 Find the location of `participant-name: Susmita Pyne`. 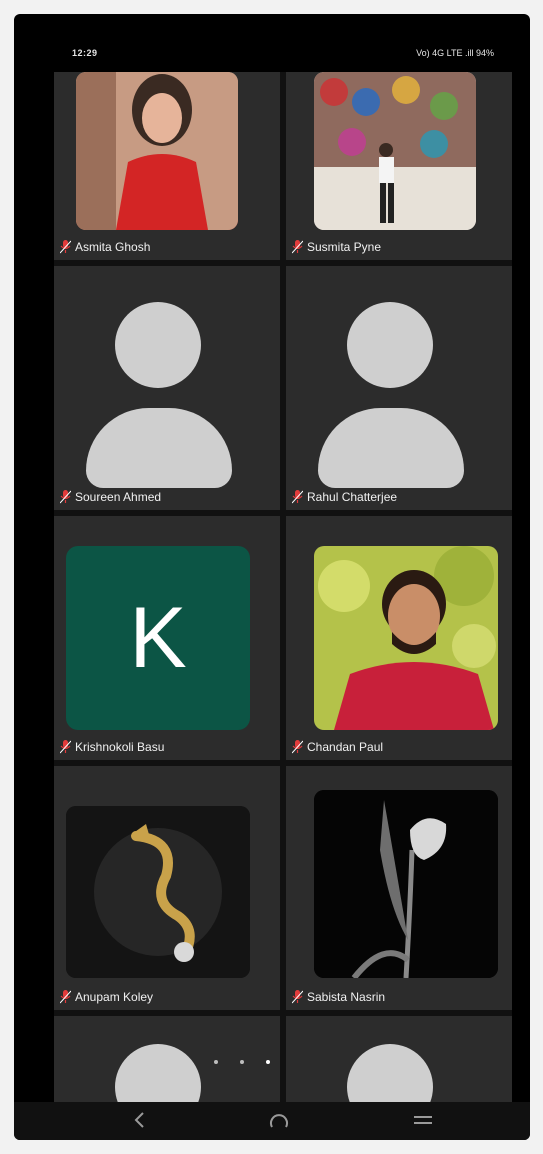

participant-name: Susmita Pyne is located at coordinates (344, 247).